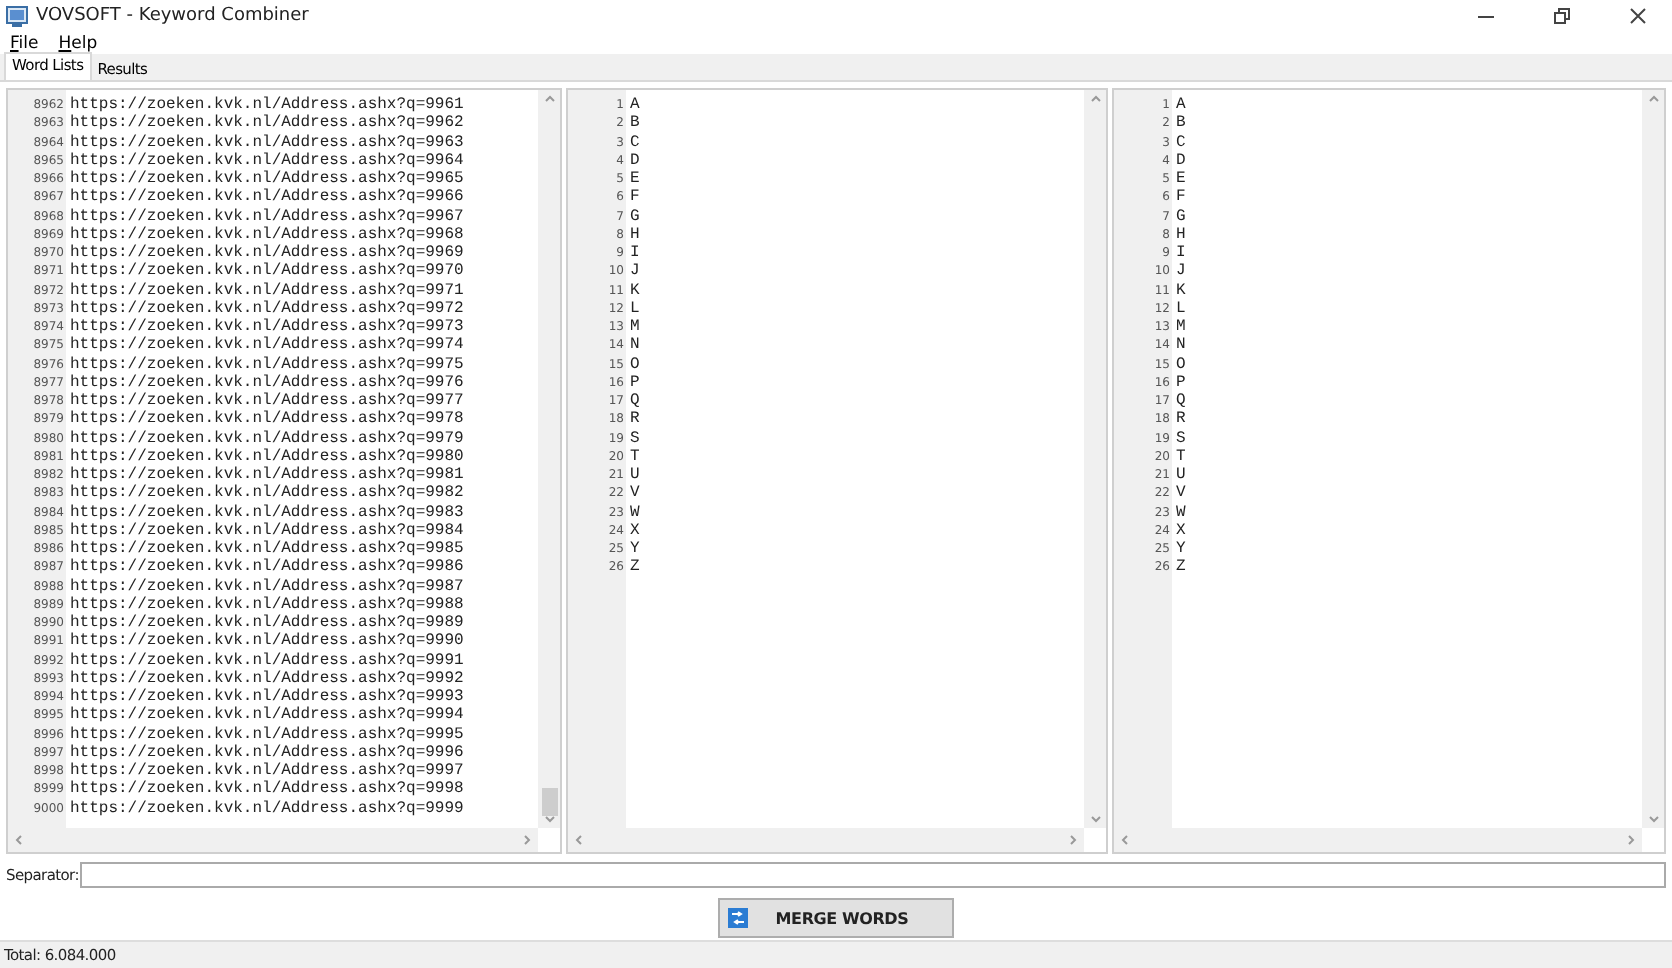 The height and width of the screenshot is (968, 1672). Describe the element at coordinates (268, 253) in the screenshot. I see `word-line: https://zoeken.kvk.nl/Address.ashx?q=9969` at that location.